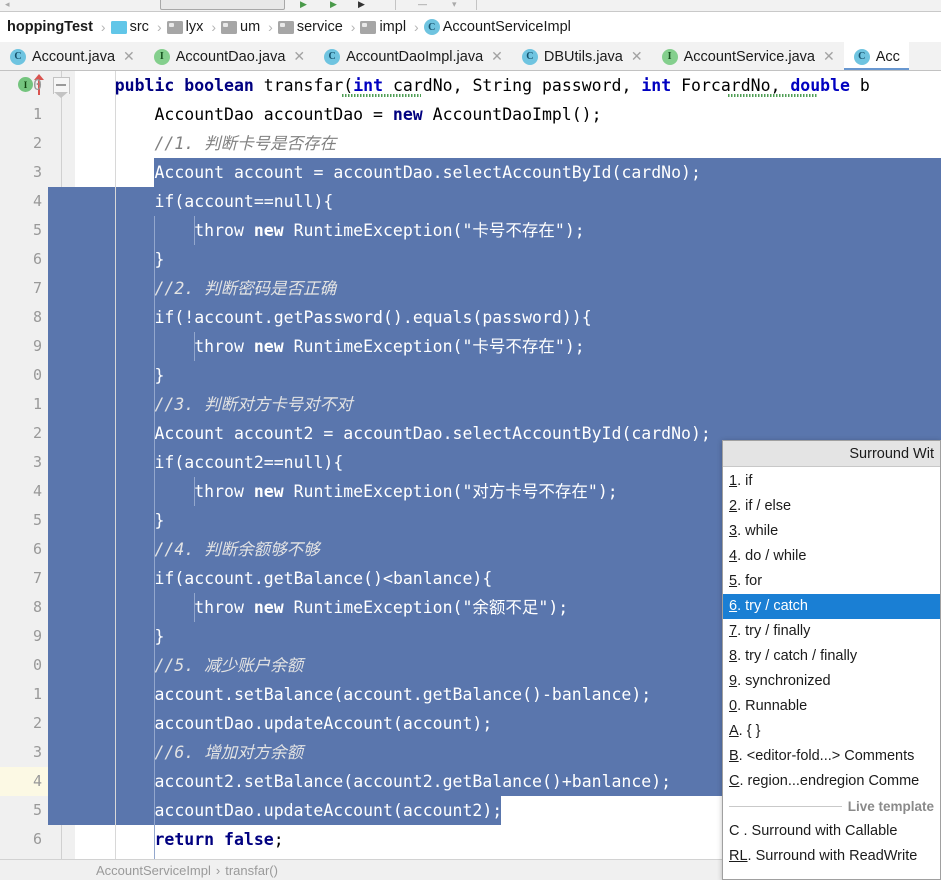 This screenshot has height=880, width=941. What do you see at coordinates (187, 27) in the screenshot?
I see `breadcrumb-item-lyx: lyx` at bounding box center [187, 27].